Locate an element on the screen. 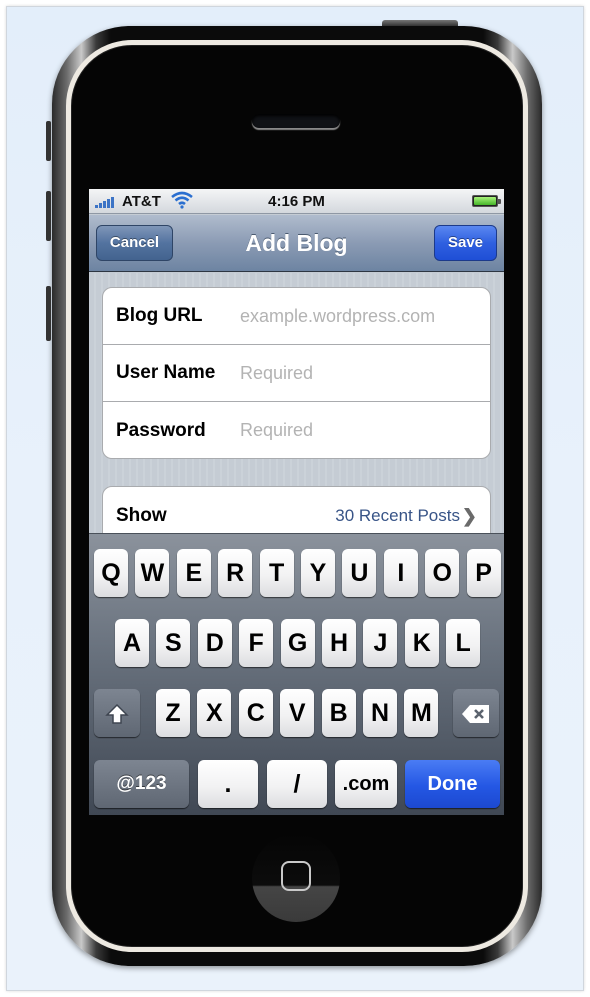  key-c: C is located at coordinates (255, 713).